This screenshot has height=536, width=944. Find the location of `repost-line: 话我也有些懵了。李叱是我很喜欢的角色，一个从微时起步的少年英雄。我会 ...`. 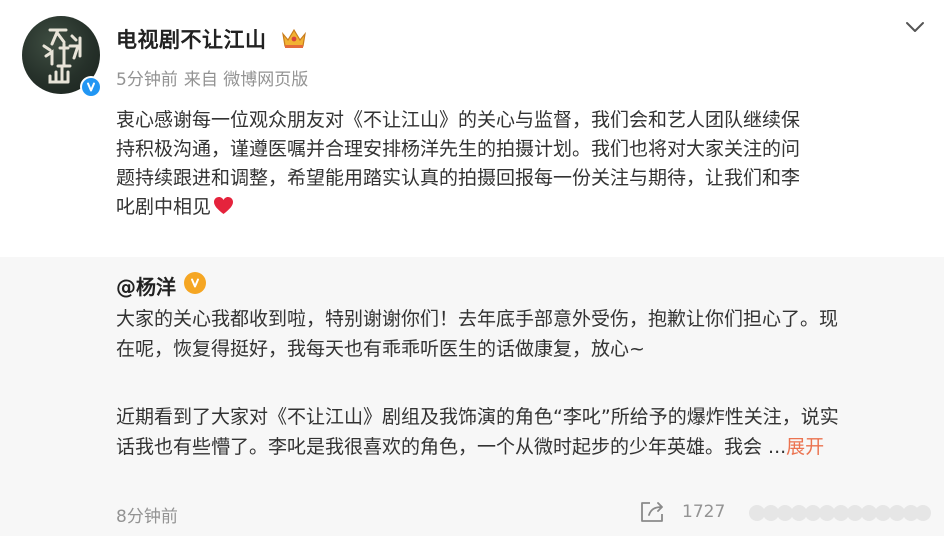

repost-line: 话我也有些懵了。李叱是我很喜欢的角色，一个从微时起步的少年英雄。我会 ... is located at coordinates (451, 447).